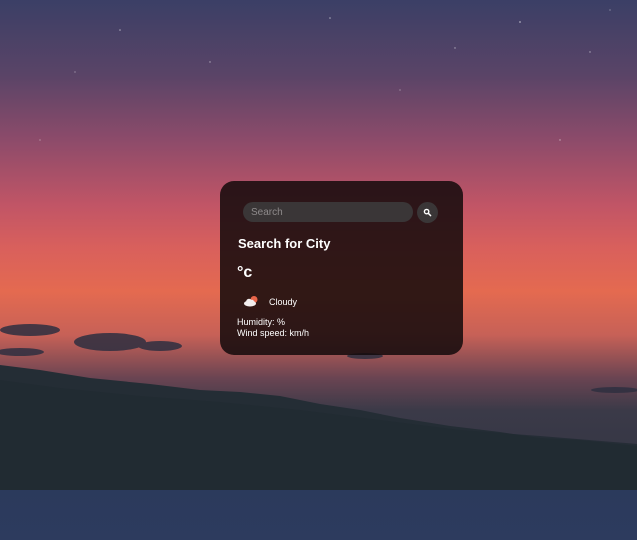 The width and height of the screenshot is (637, 540). I want to click on city-title: Search for City, so click(284, 243).